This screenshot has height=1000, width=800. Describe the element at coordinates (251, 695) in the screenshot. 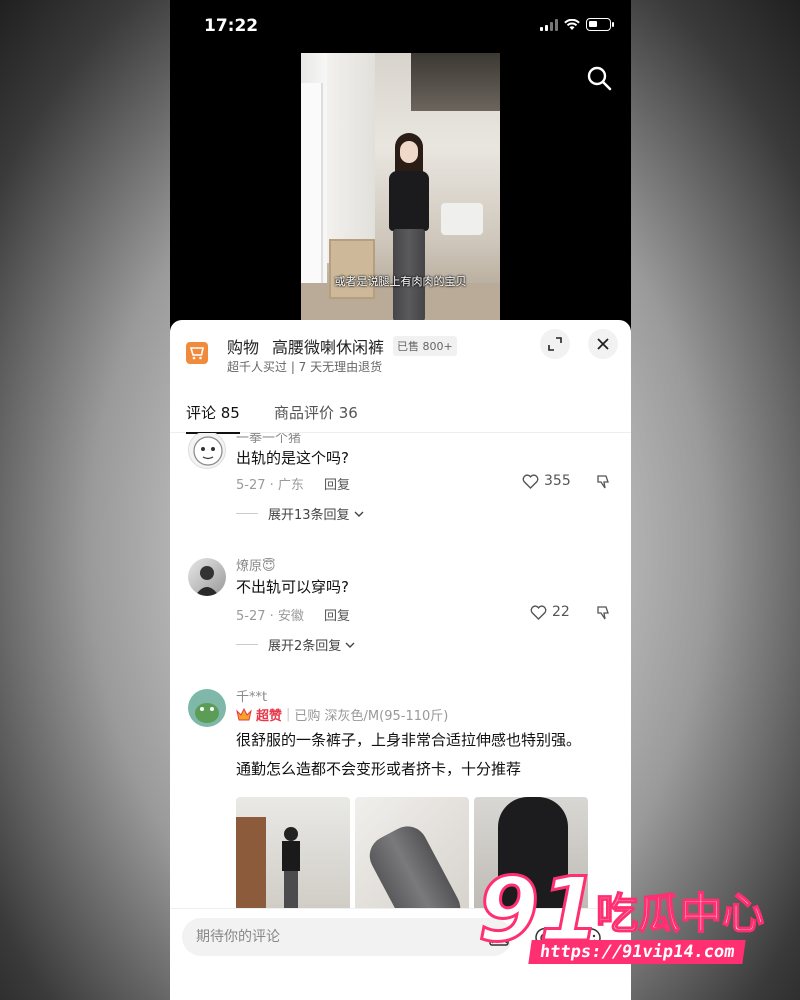

I see `review-username: 千**t` at that location.